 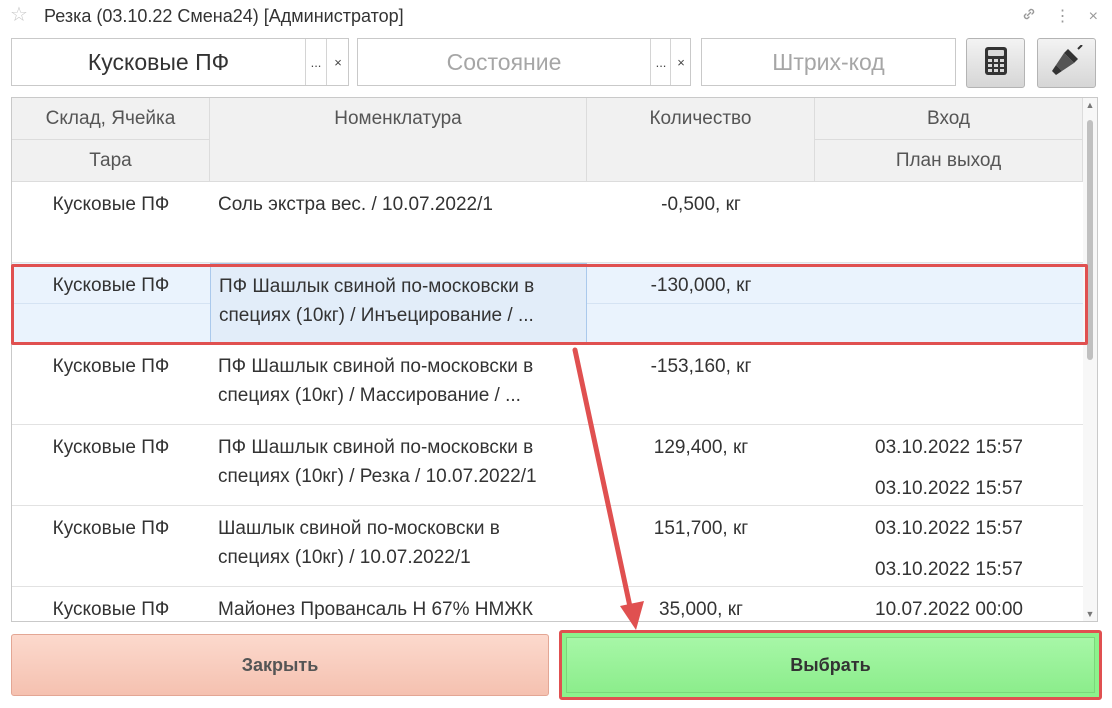 I want to click on calculator-button, so click(x=995, y=63).